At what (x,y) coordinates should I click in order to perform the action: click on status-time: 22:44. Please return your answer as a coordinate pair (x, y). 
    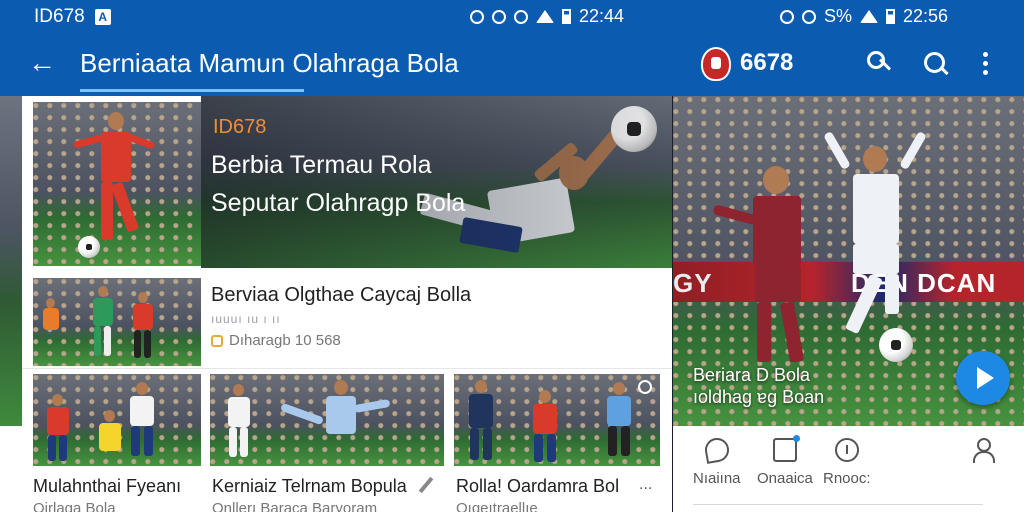
    Looking at the image, I should click on (602, 16).